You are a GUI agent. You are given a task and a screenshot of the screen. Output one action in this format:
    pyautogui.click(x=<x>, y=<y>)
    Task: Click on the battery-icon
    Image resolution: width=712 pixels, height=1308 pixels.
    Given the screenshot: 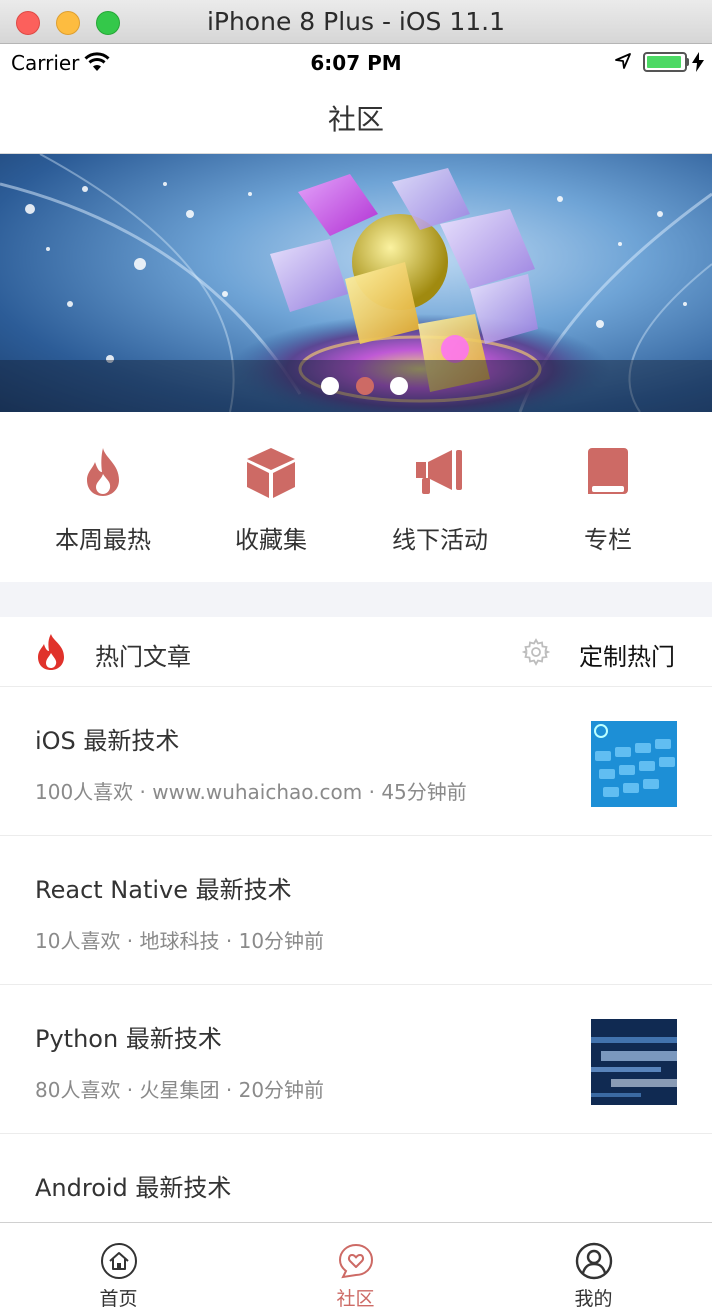 What is the action you would take?
    pyautogui.click(x=665, y=62)
    